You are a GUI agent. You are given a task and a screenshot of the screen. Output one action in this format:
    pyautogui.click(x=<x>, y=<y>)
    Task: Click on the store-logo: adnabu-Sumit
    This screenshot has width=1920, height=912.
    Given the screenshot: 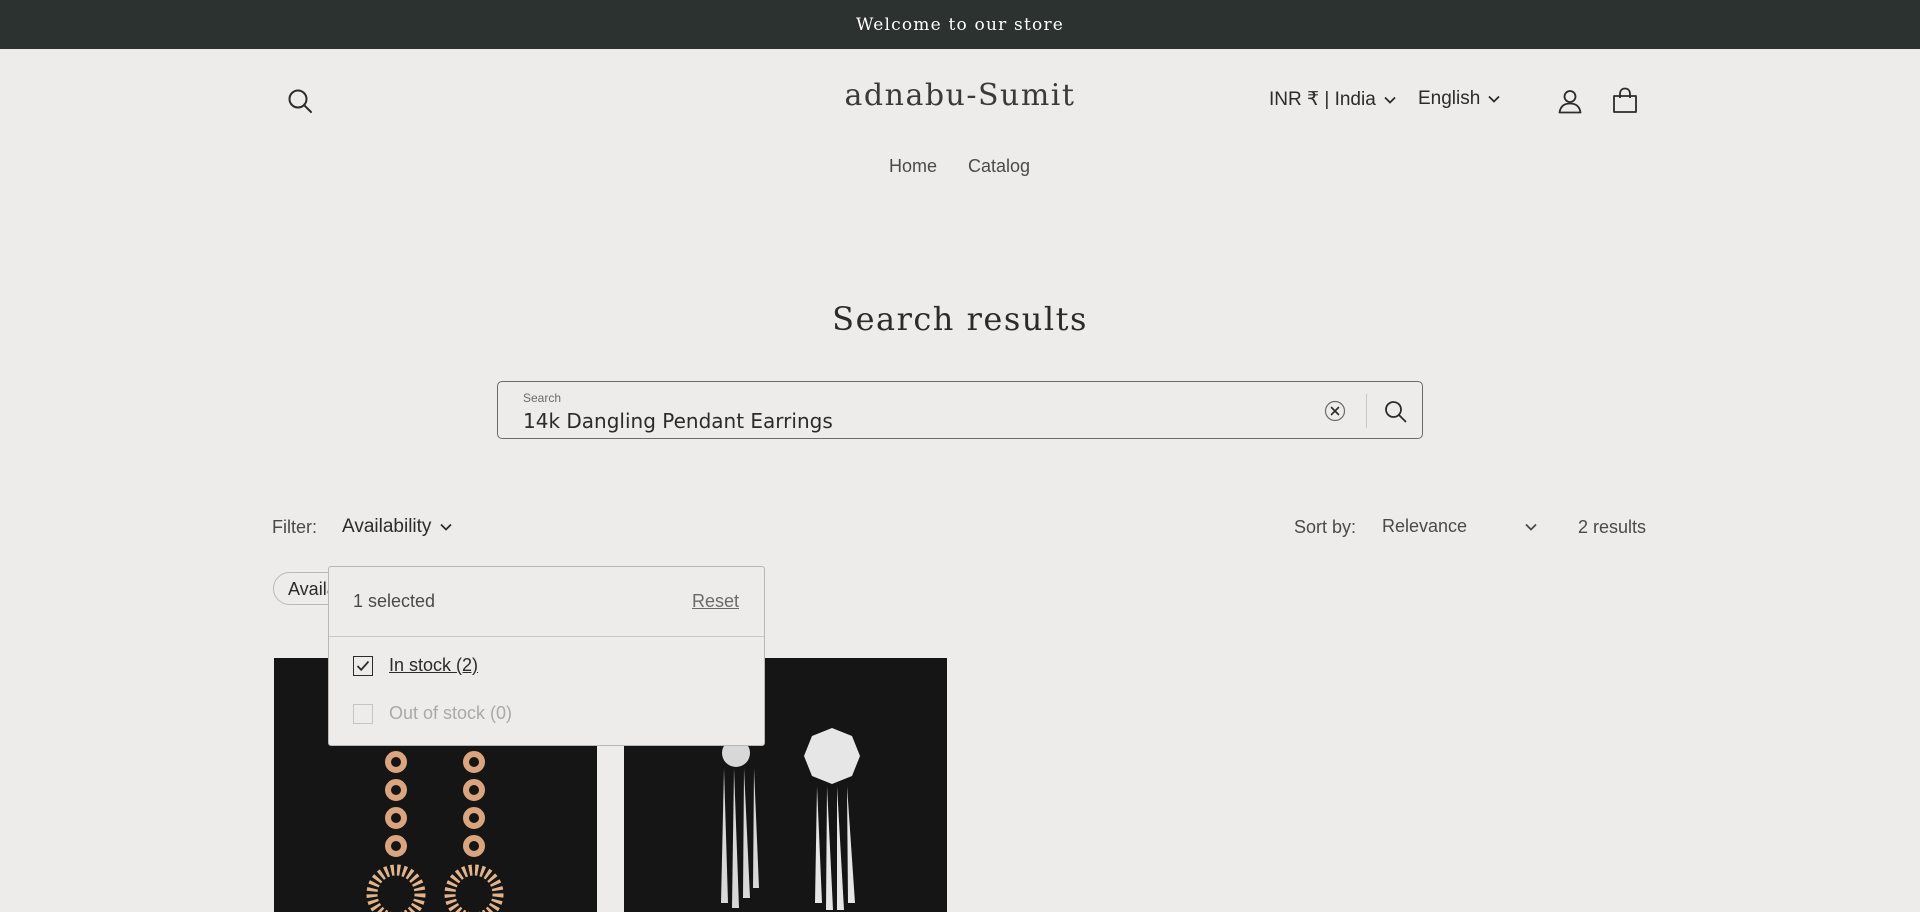 What is the action you would take?
    pyautogui.click(x=960, y=95)
    